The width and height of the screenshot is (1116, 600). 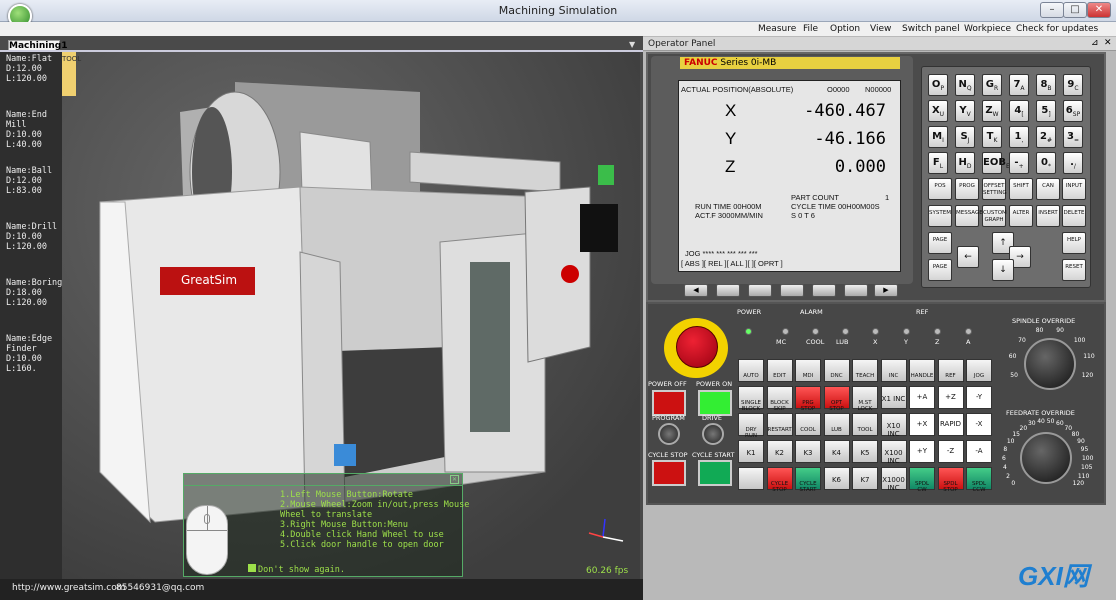 I want to click on mode-key-tool: TOOL, so click(x=865, y=424).